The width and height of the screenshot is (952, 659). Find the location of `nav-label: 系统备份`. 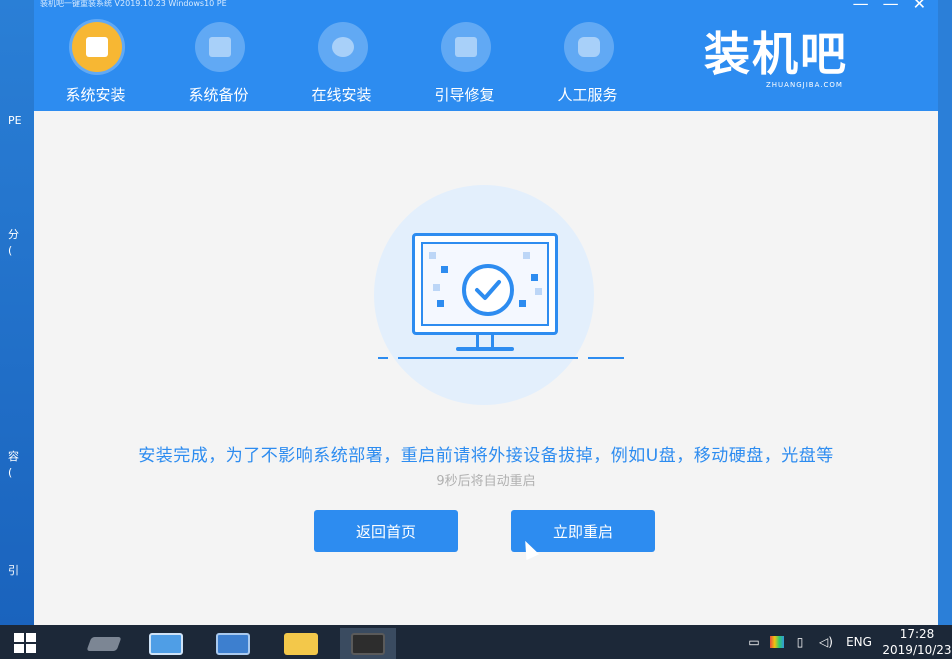

nav-label: 系统备份 is located at coordinates (218, 95).